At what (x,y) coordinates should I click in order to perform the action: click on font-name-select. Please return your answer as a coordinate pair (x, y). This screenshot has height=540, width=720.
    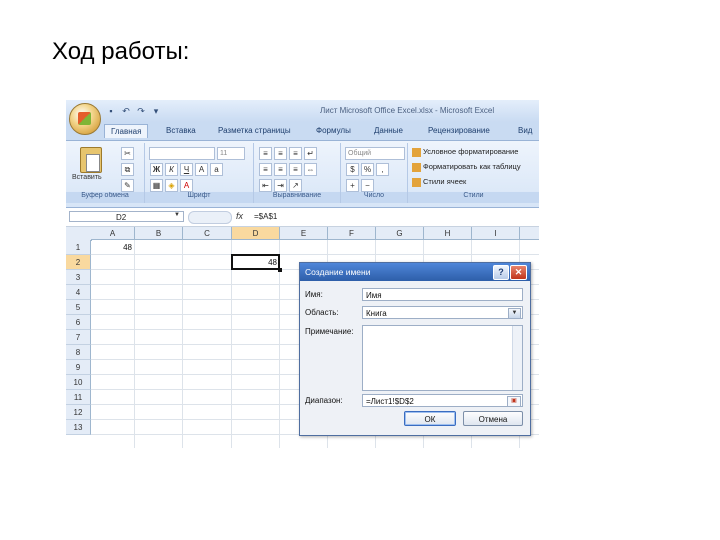
    Looking at the image, I should click on (182, 153).